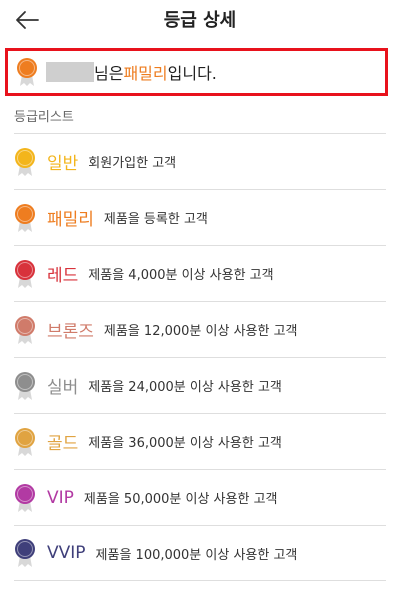  I want to click on grade-name: VVIP, so click(66, 553).